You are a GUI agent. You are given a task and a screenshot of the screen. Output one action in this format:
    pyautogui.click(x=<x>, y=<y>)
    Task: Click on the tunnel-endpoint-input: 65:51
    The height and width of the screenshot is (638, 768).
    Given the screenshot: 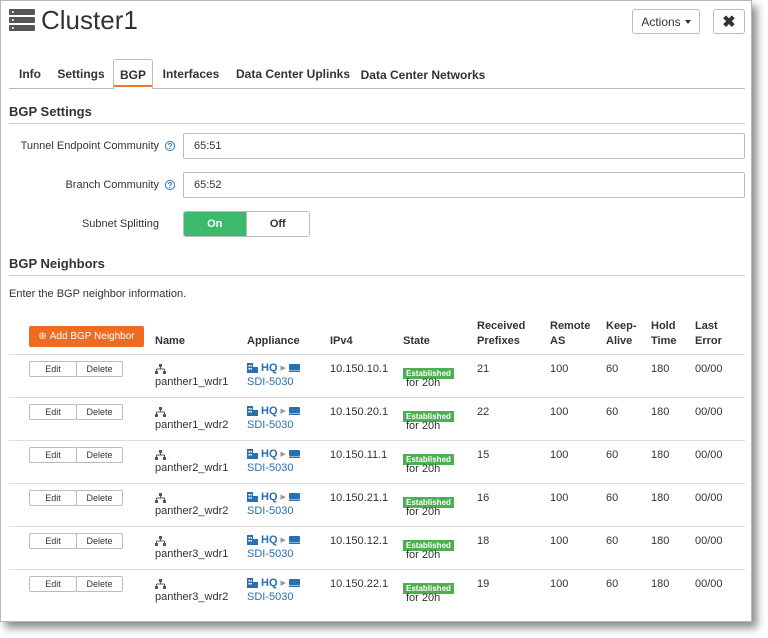 What is the action you would take?
    pyautogui.click(x=464, y=146)
    